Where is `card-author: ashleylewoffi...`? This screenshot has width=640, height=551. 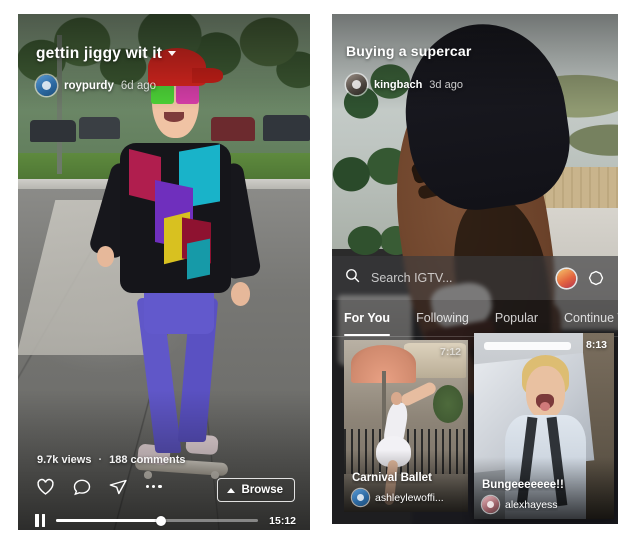 card-author: ashleylewoffi... is located at coordinates (408, 497).